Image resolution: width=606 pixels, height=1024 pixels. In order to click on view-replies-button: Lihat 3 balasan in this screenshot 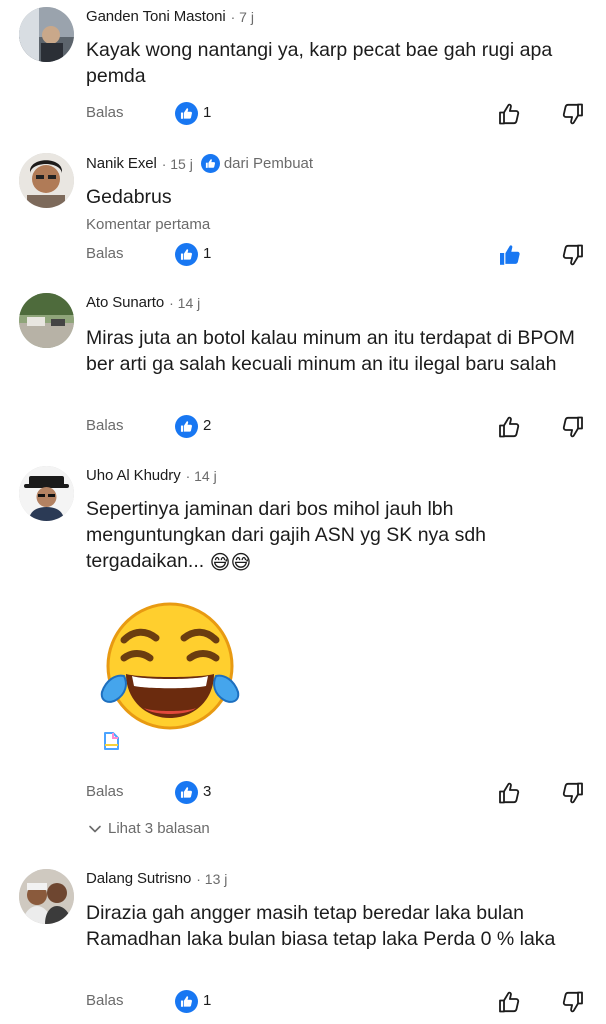, I will do `click(149, 828)`.